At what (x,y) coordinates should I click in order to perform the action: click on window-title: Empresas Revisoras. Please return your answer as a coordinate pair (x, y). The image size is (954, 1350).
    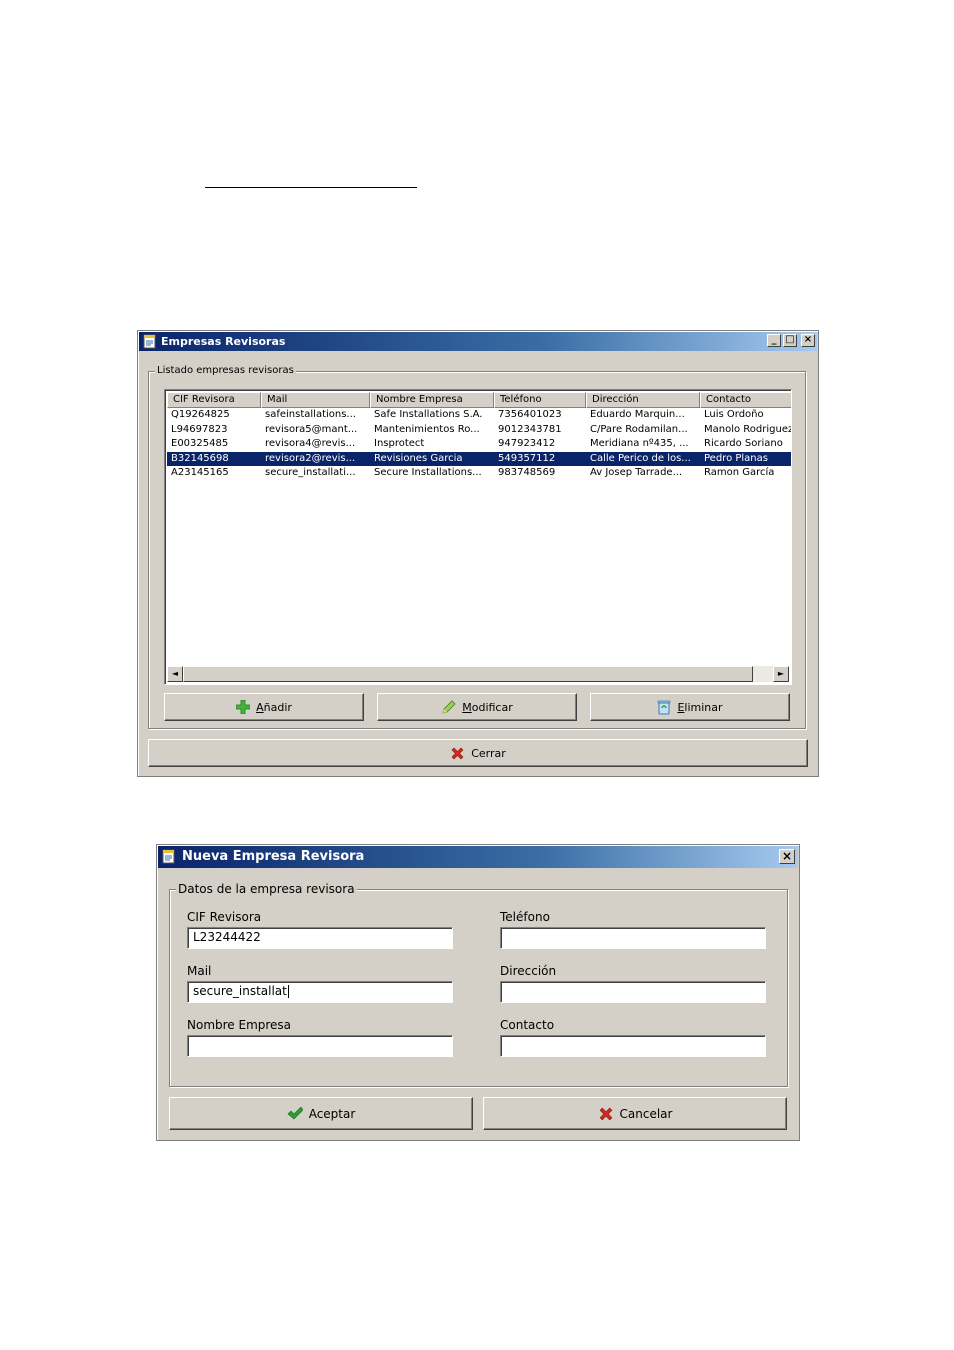
    Looking at the image, I should click on (223, 341).